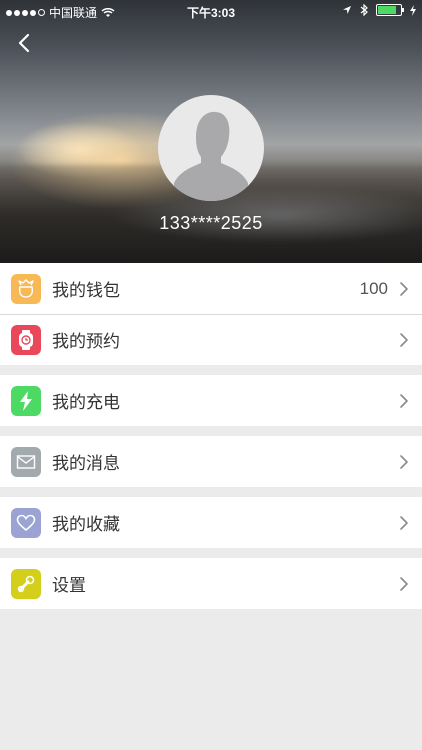  Describe the element at coordinates (26, 400) in the screenshot. I see `lightning-icon` at that location.